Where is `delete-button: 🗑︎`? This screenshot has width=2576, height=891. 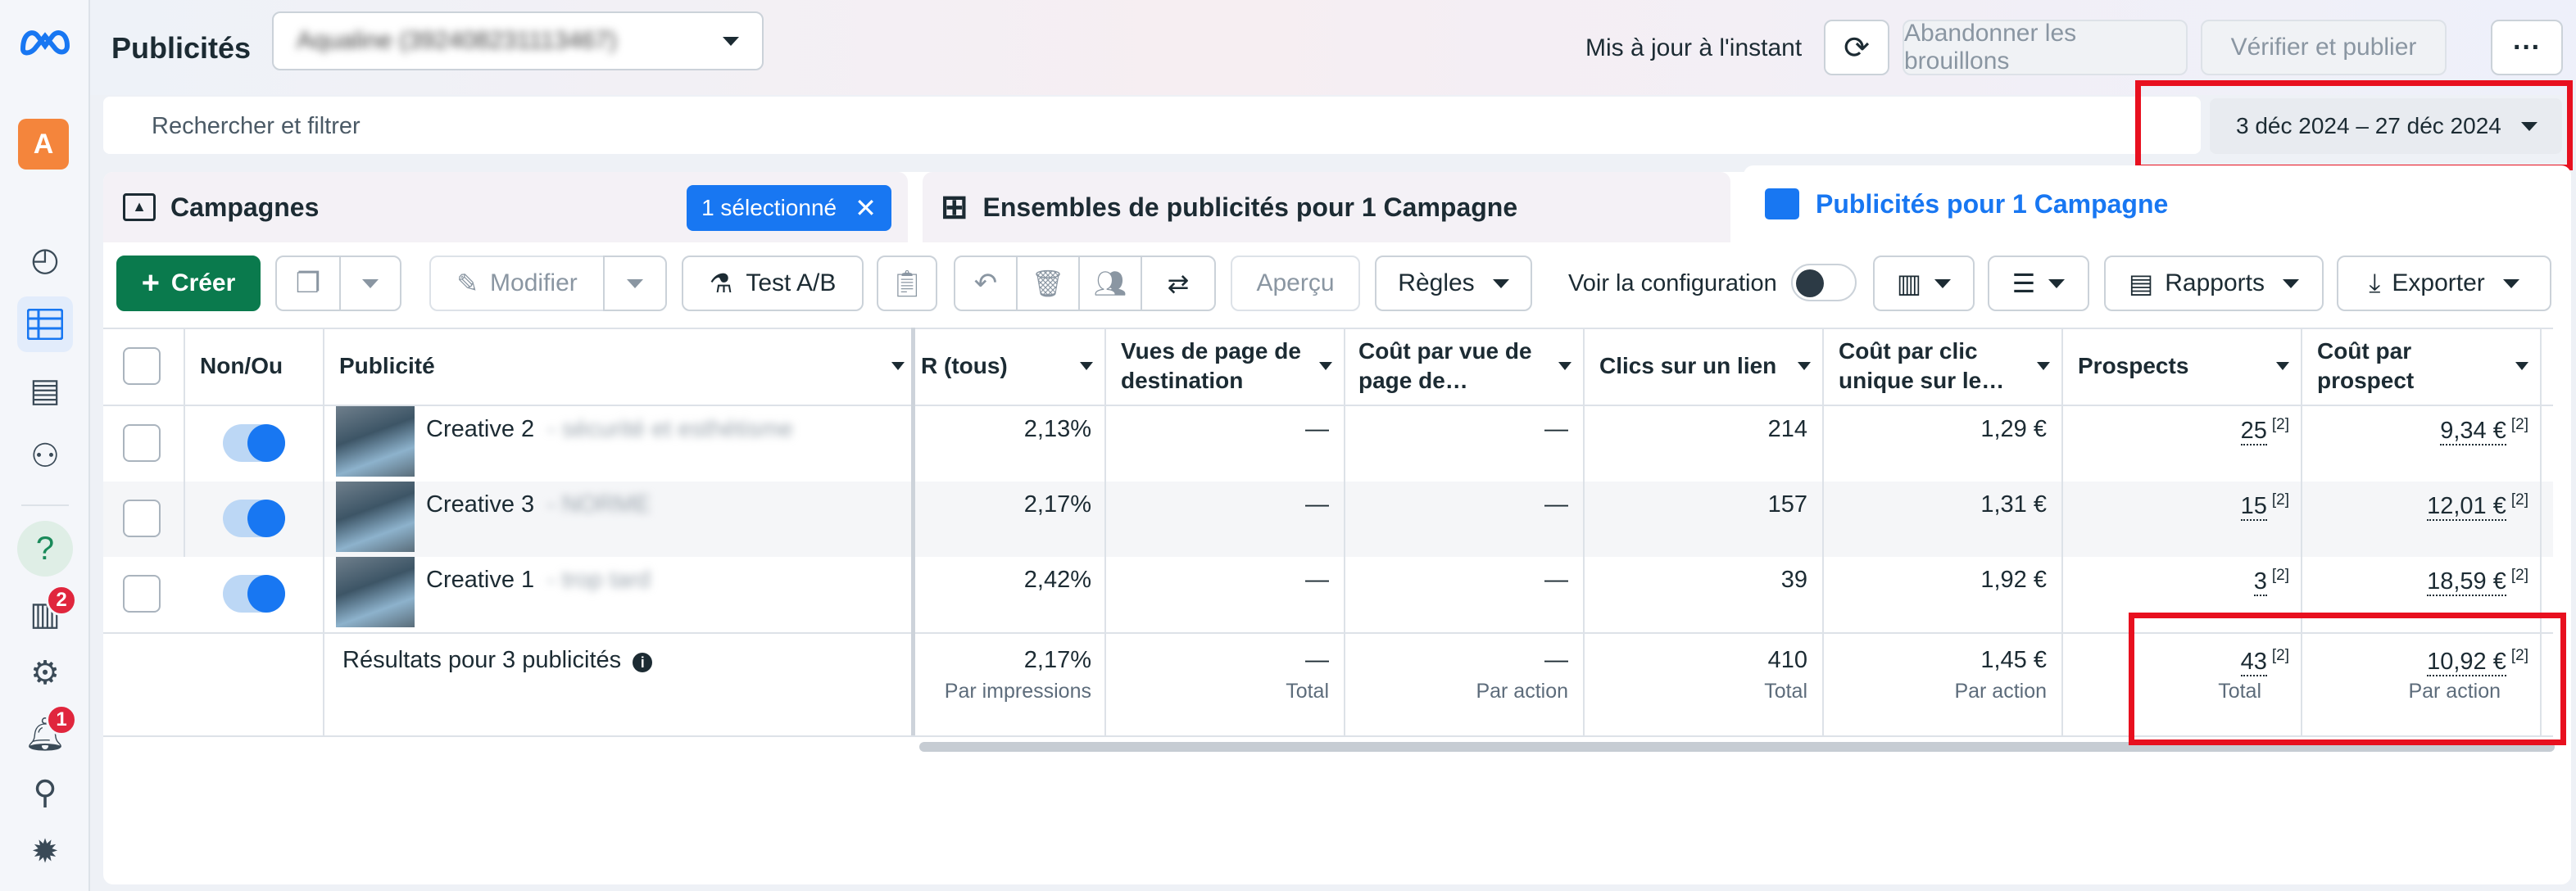 delete-button: 🗑︎ is located at coordinates (1048, 283).